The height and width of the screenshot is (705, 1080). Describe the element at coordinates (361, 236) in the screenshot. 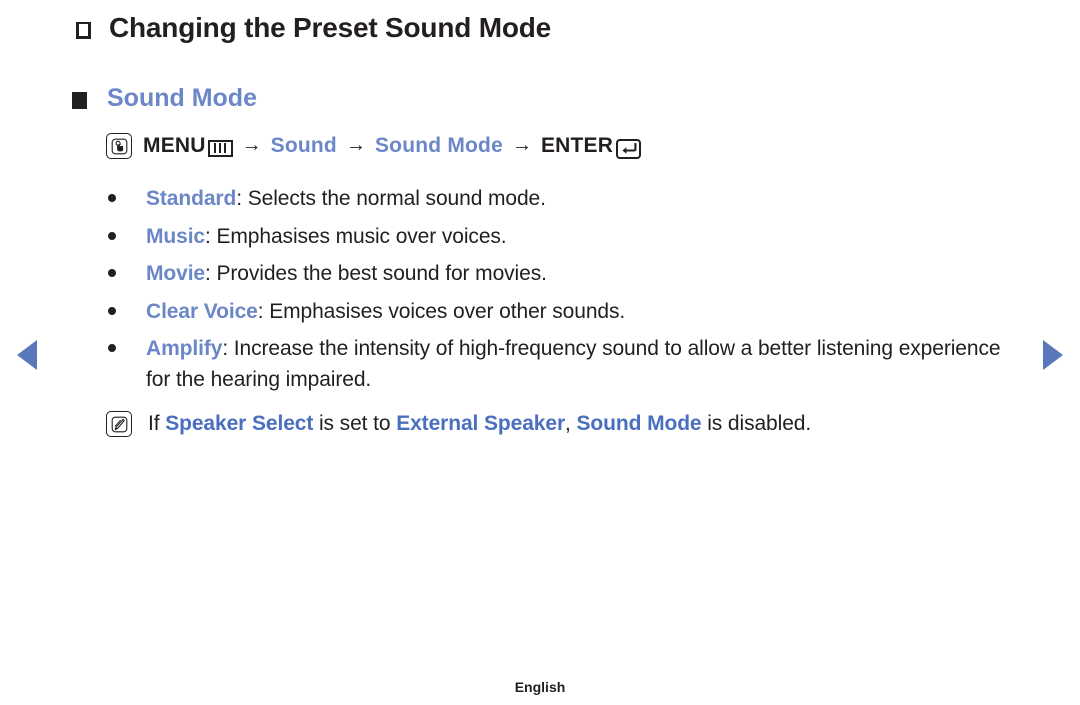

I see `option-description: Emphasises music over voices.` at that location.